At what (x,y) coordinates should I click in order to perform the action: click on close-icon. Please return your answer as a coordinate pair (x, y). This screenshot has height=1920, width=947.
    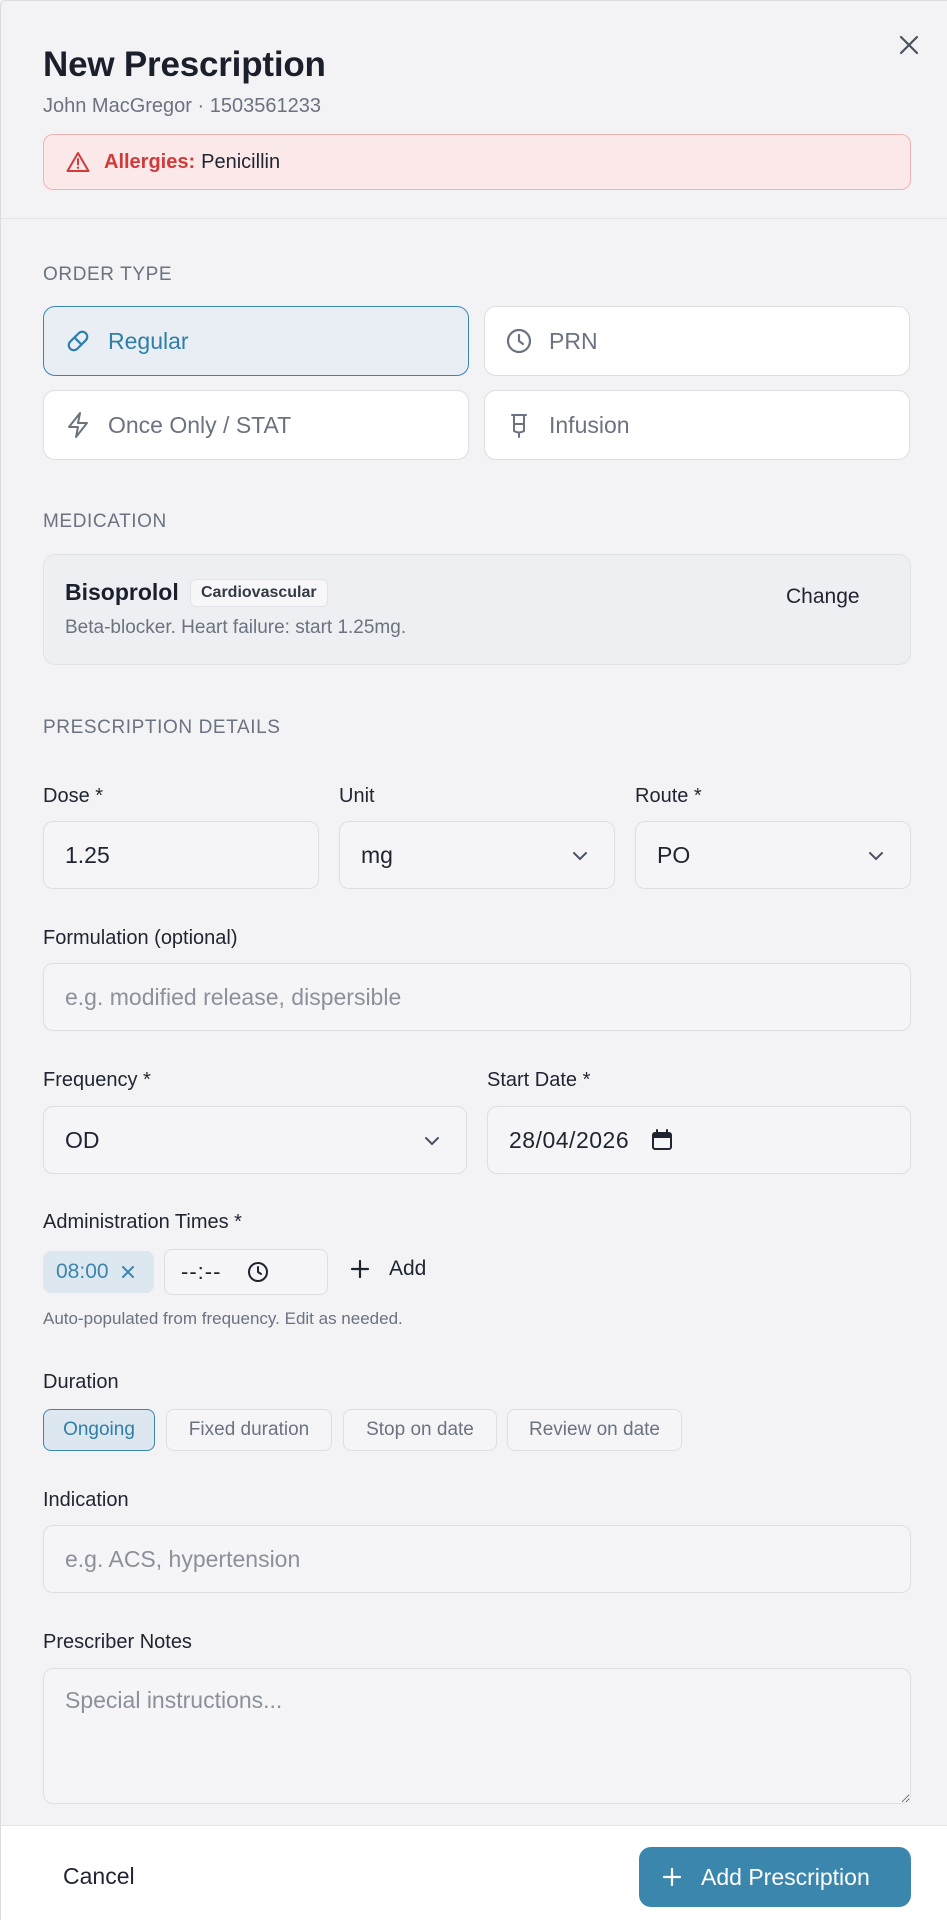
    Looking at the image, I should click on (909, 45).